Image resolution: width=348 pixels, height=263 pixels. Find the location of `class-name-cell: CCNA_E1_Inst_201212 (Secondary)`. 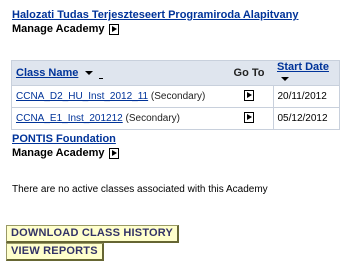

class-name-cell: CCNA_E1_Inst_201212 (Secondary) is located at coordinates (118, 118).